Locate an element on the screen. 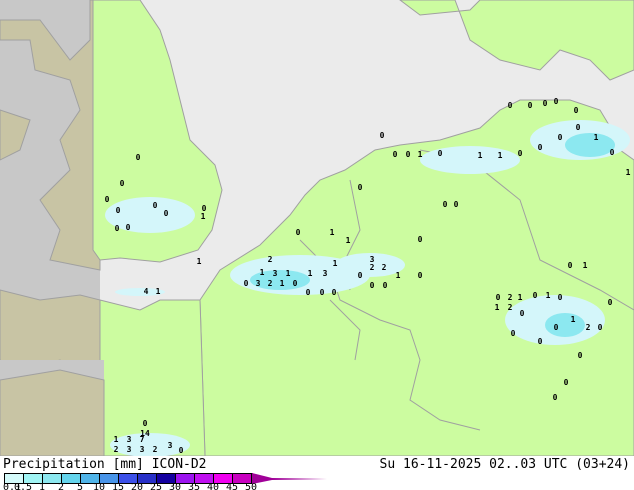  legend-tick-label: 50 is located at coordinates (251, 486).